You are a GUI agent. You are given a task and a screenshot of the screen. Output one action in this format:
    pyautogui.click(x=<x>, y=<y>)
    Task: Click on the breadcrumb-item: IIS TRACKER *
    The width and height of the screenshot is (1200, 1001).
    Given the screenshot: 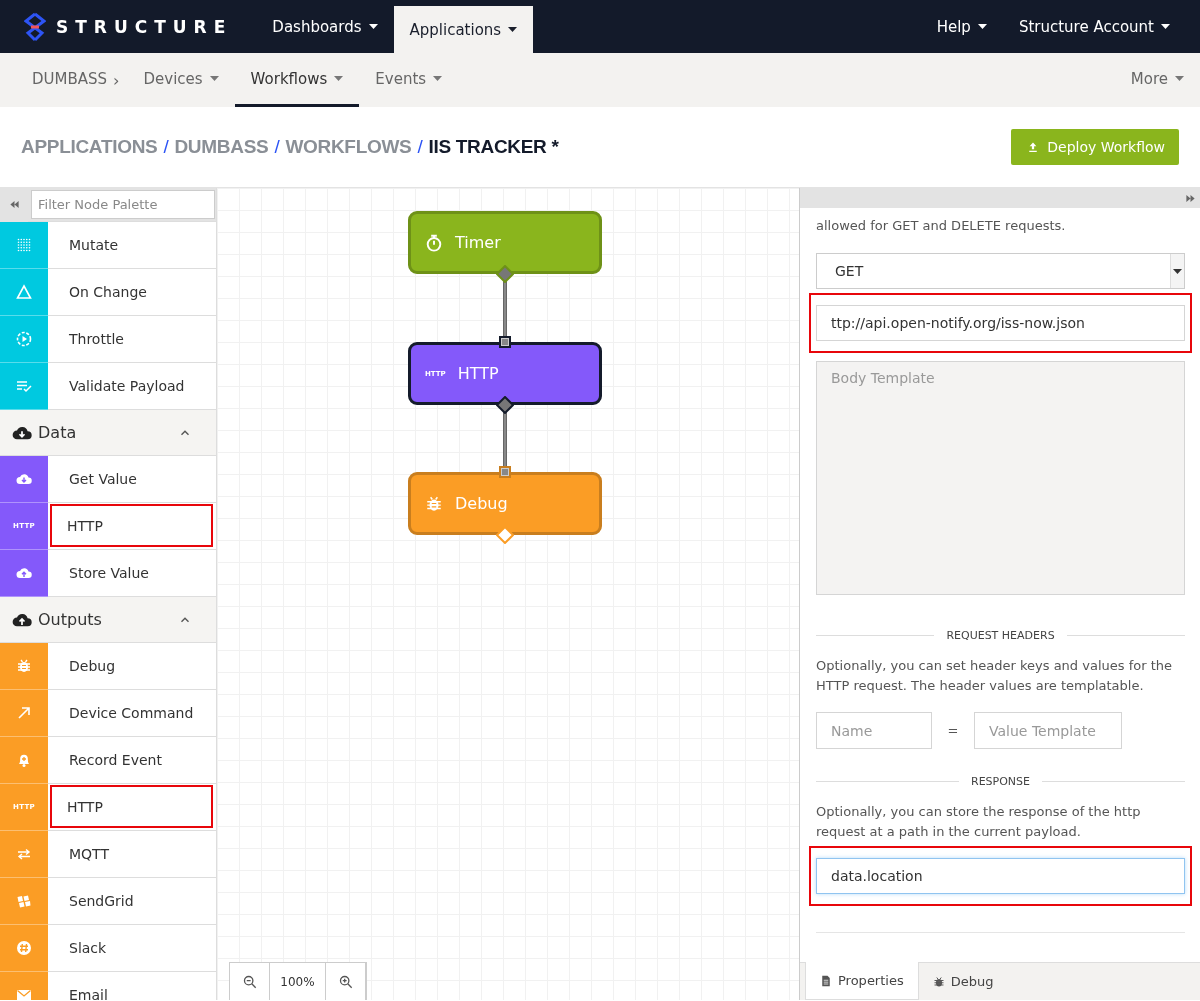 What is the action you would take?
    pyautogui.click(x=493, y=147)
    